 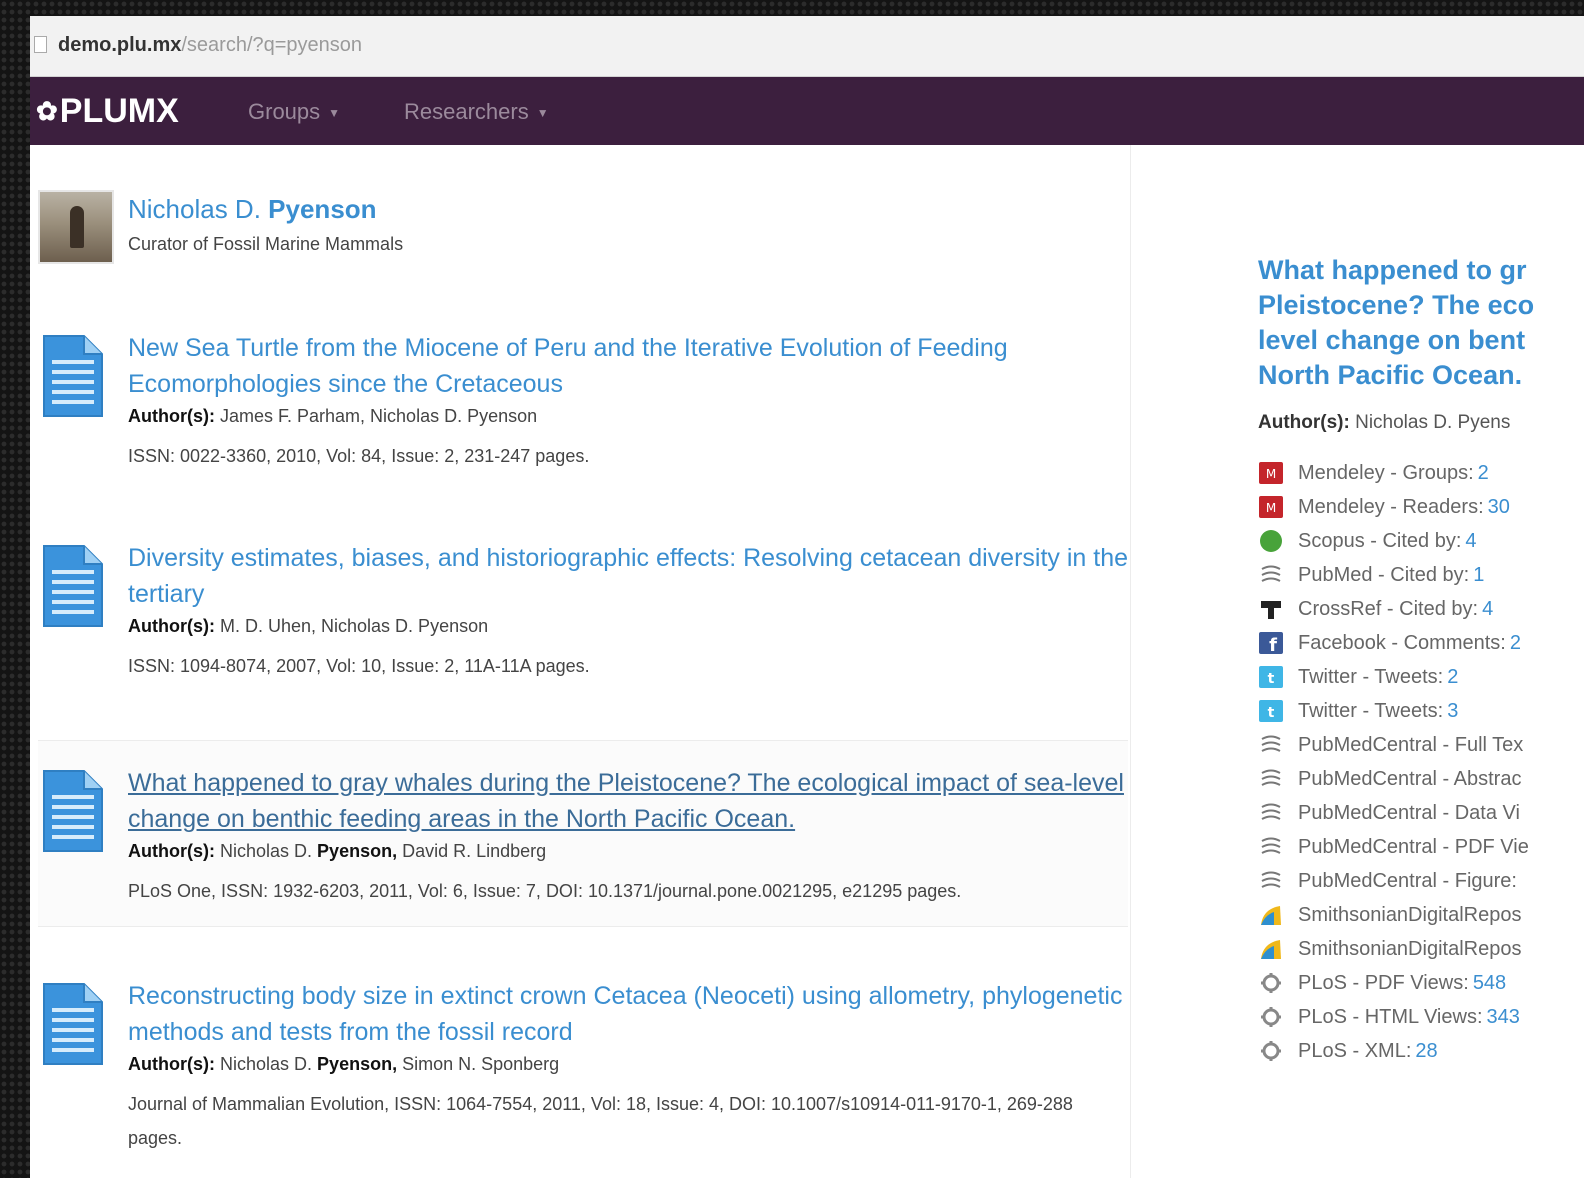 I want to click on page-icon, so click(x=40, y=44).